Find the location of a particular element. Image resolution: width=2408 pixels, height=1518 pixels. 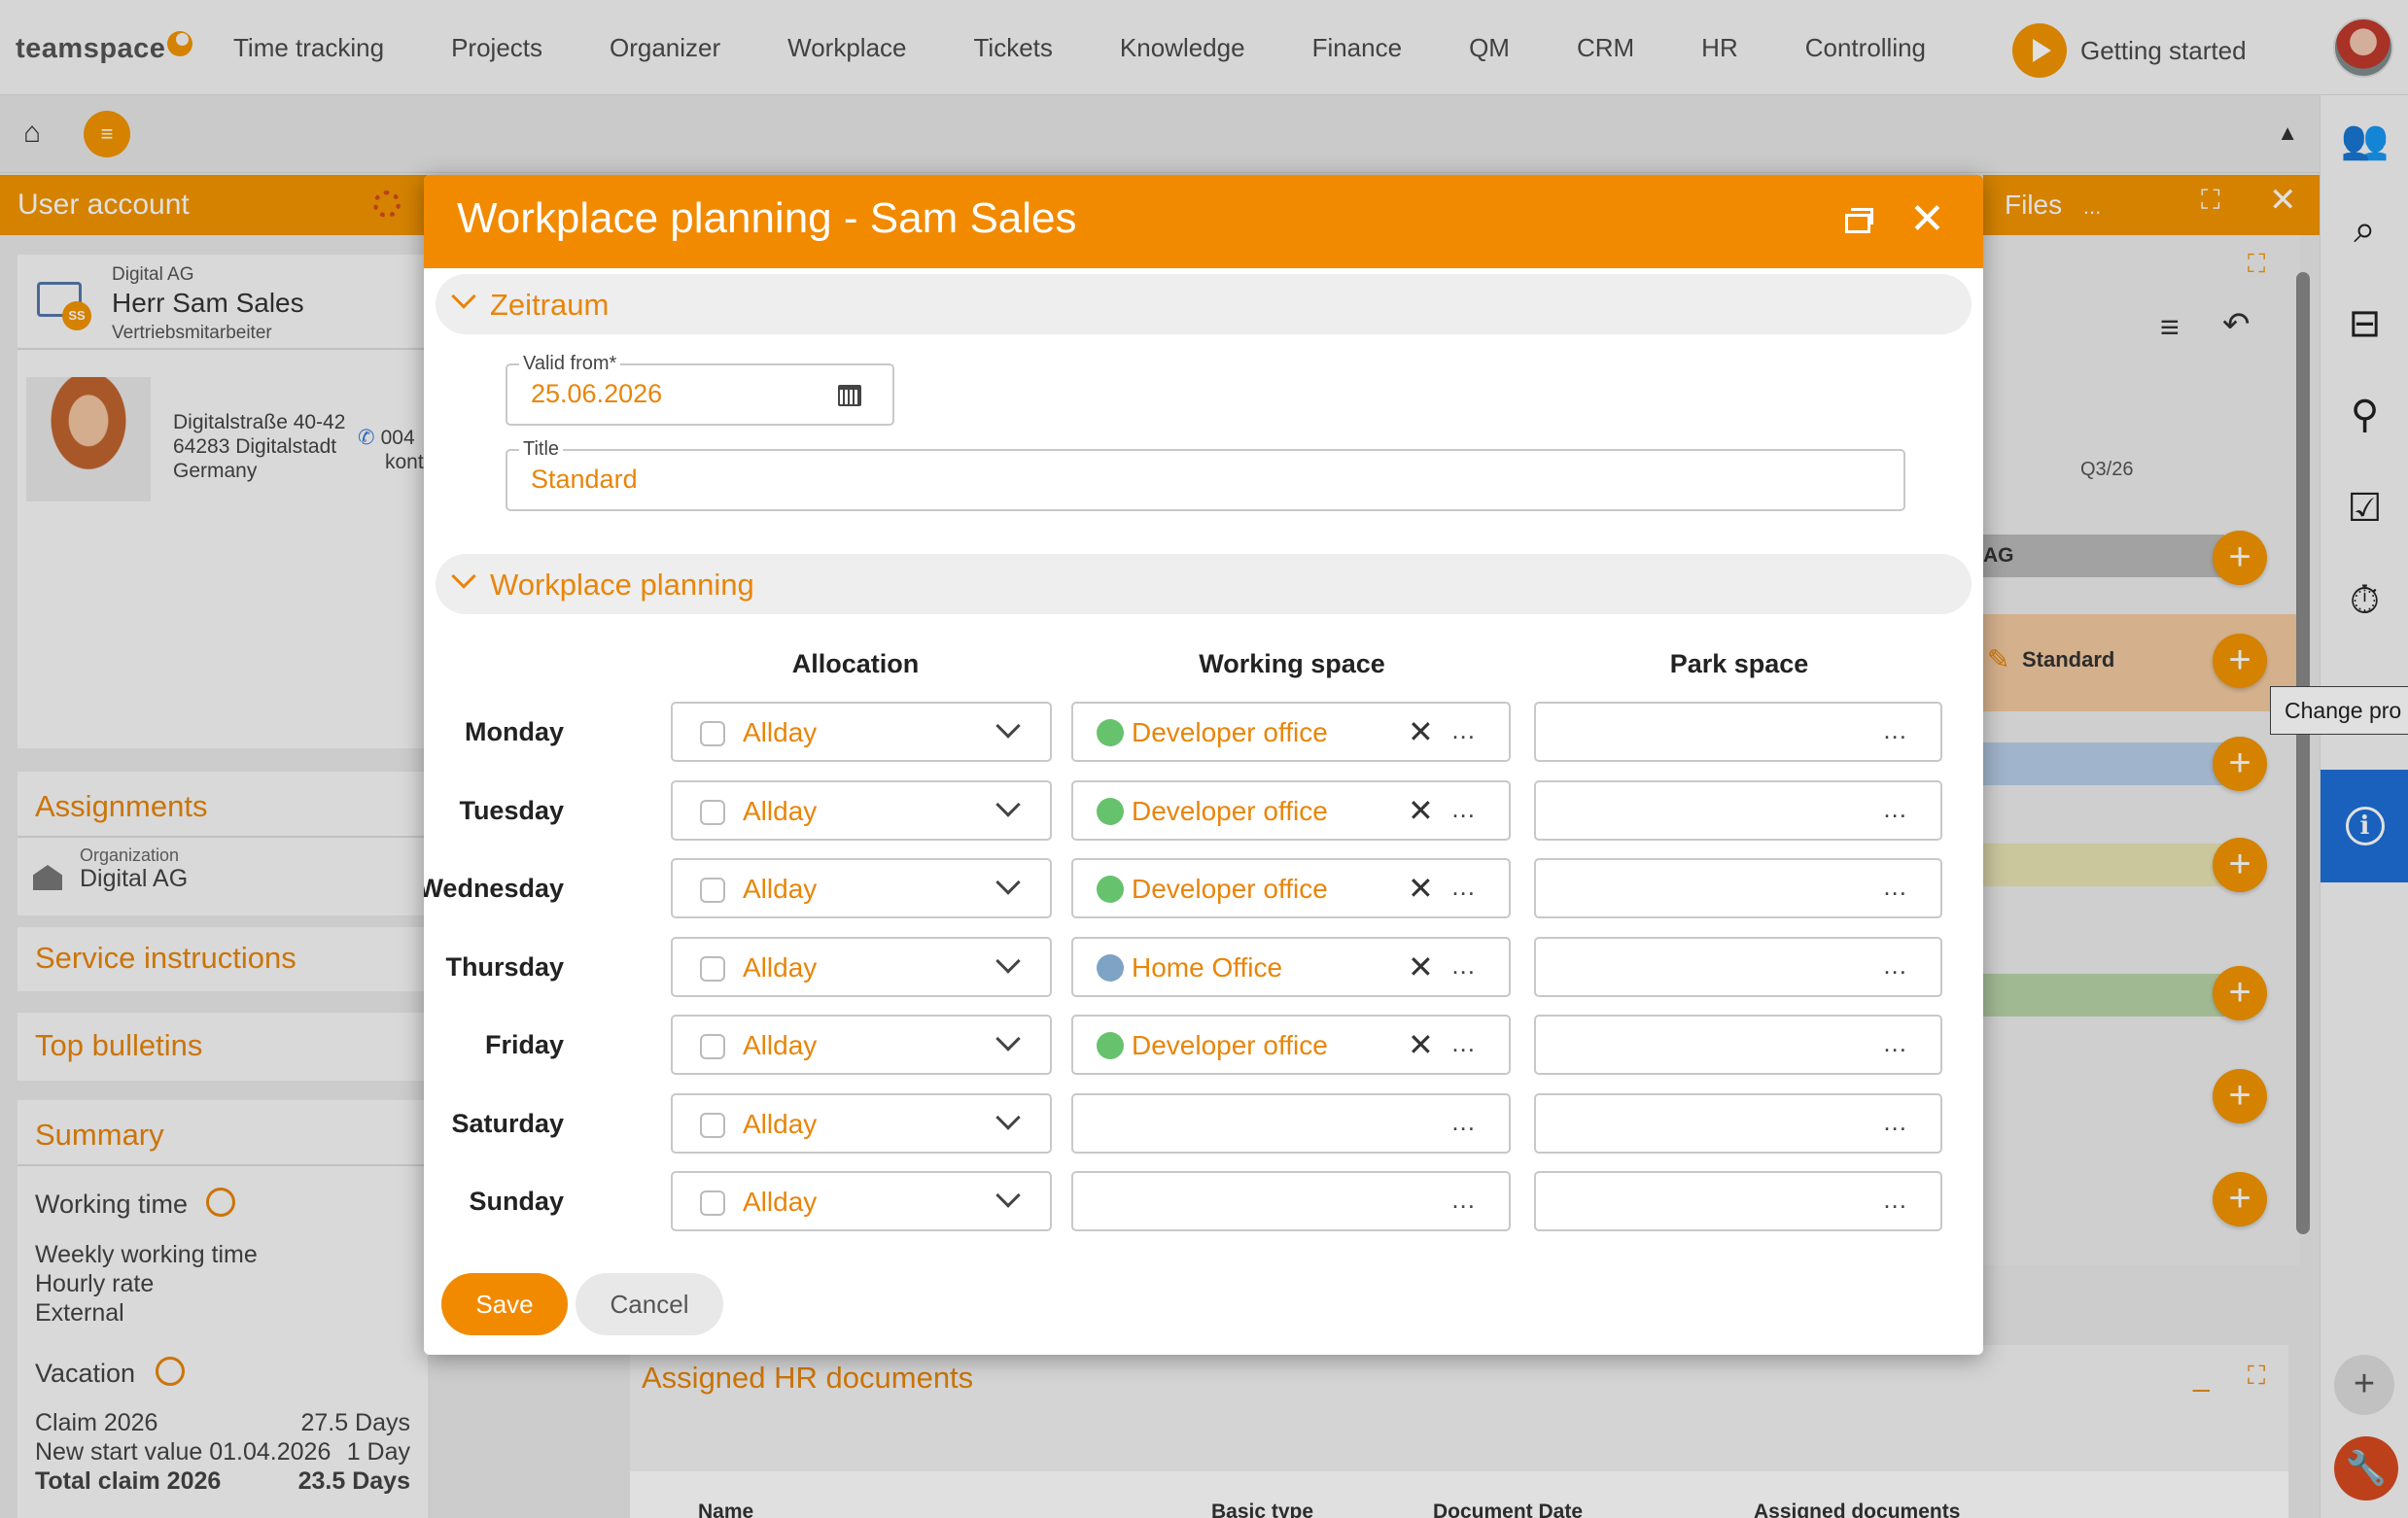

title-field: Title Standard is located at coordinates (1205, 474).